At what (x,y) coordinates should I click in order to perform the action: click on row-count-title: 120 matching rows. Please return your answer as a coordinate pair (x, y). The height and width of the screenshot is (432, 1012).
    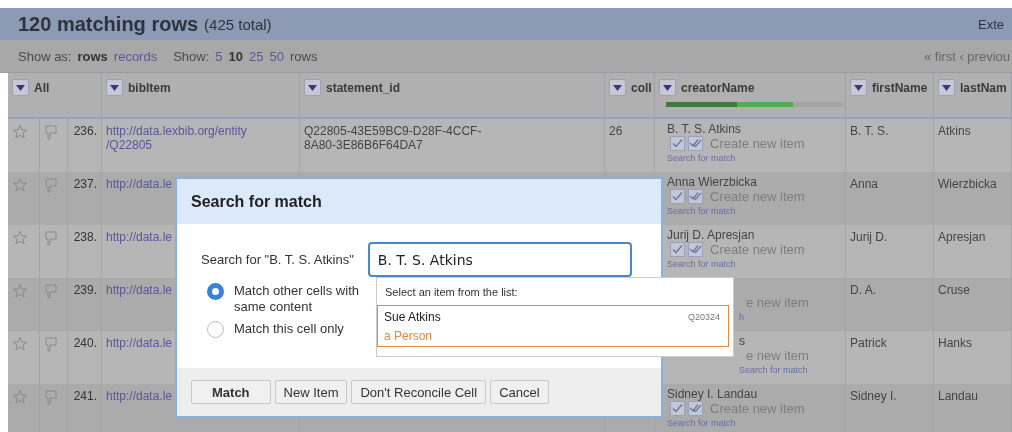
    Looking at the image, I should click on (108, 24).